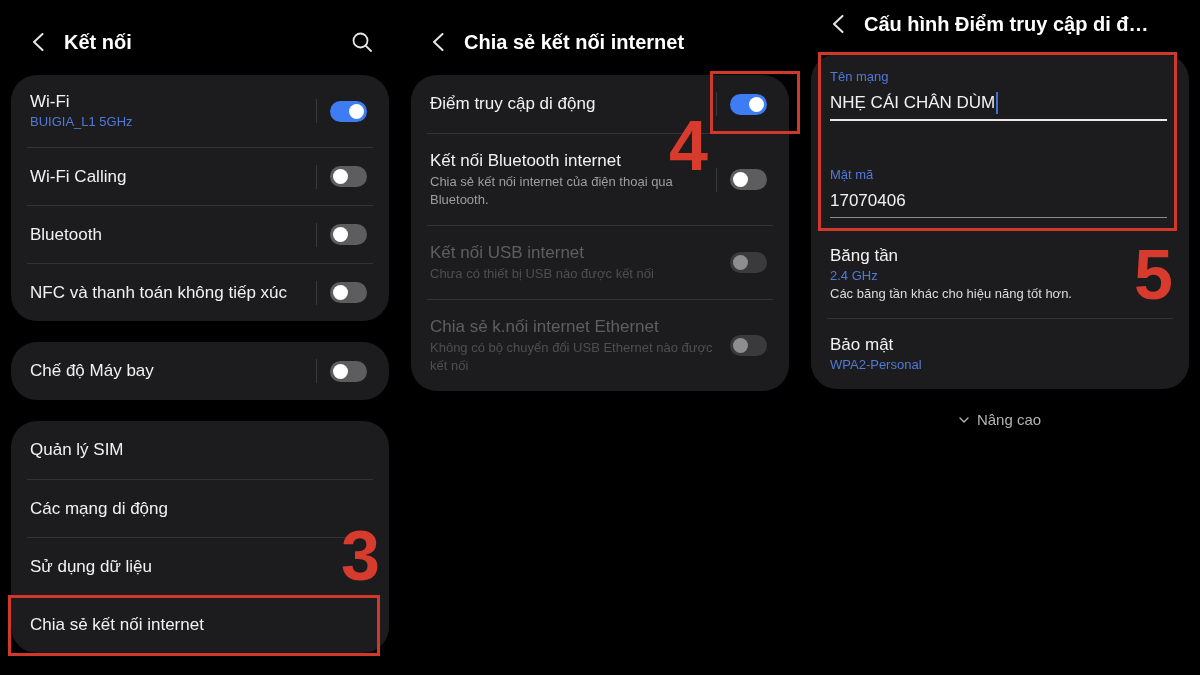  Describe the element at coordinates (852, 175) in the screenshot. I see `field-label: Mật mã` at that location.